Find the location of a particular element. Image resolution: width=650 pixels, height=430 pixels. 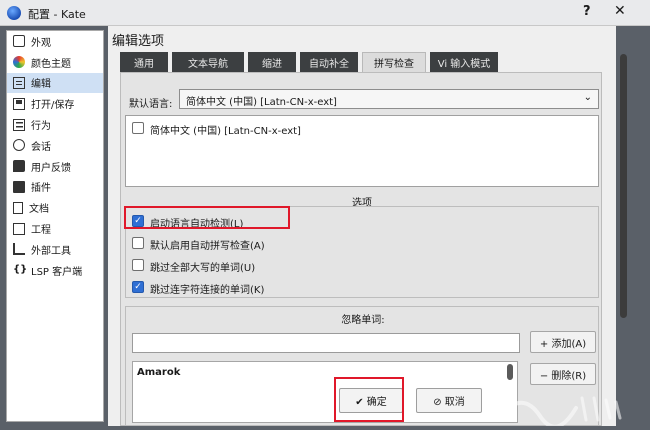

open-save-icon is located at coordinates (19, 103).